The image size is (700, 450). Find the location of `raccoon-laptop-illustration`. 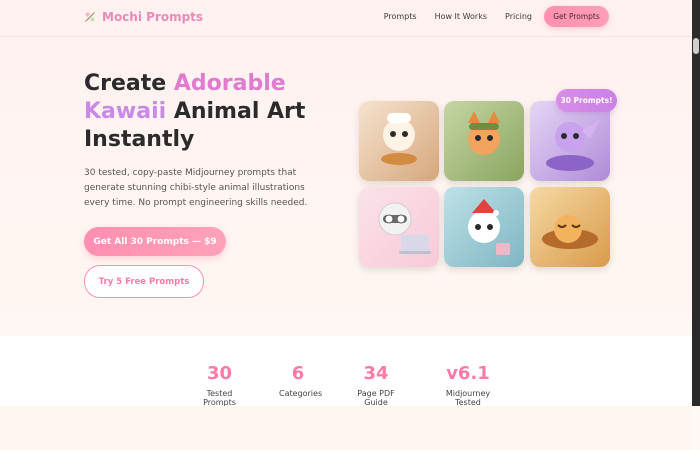

raccoon-laptop-illustration is located at coordinates (404, 228).